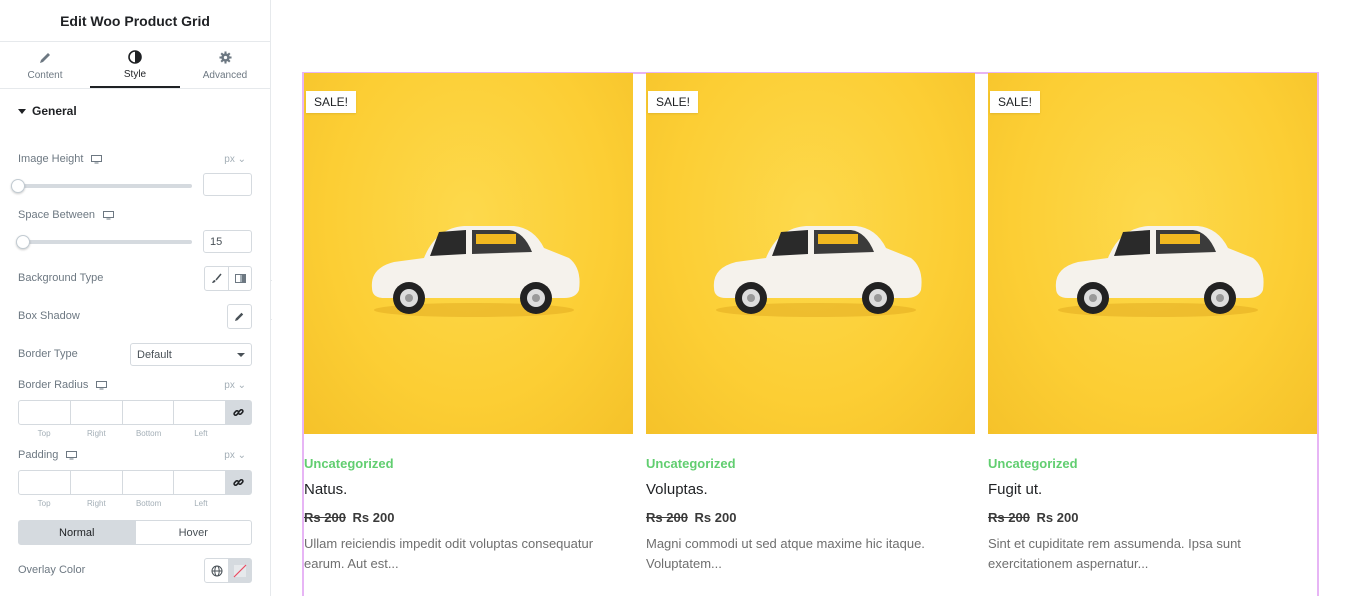 The width and height of the screenshot is (1354, 596). I want to click on pencil-icon, so click(45, 58).